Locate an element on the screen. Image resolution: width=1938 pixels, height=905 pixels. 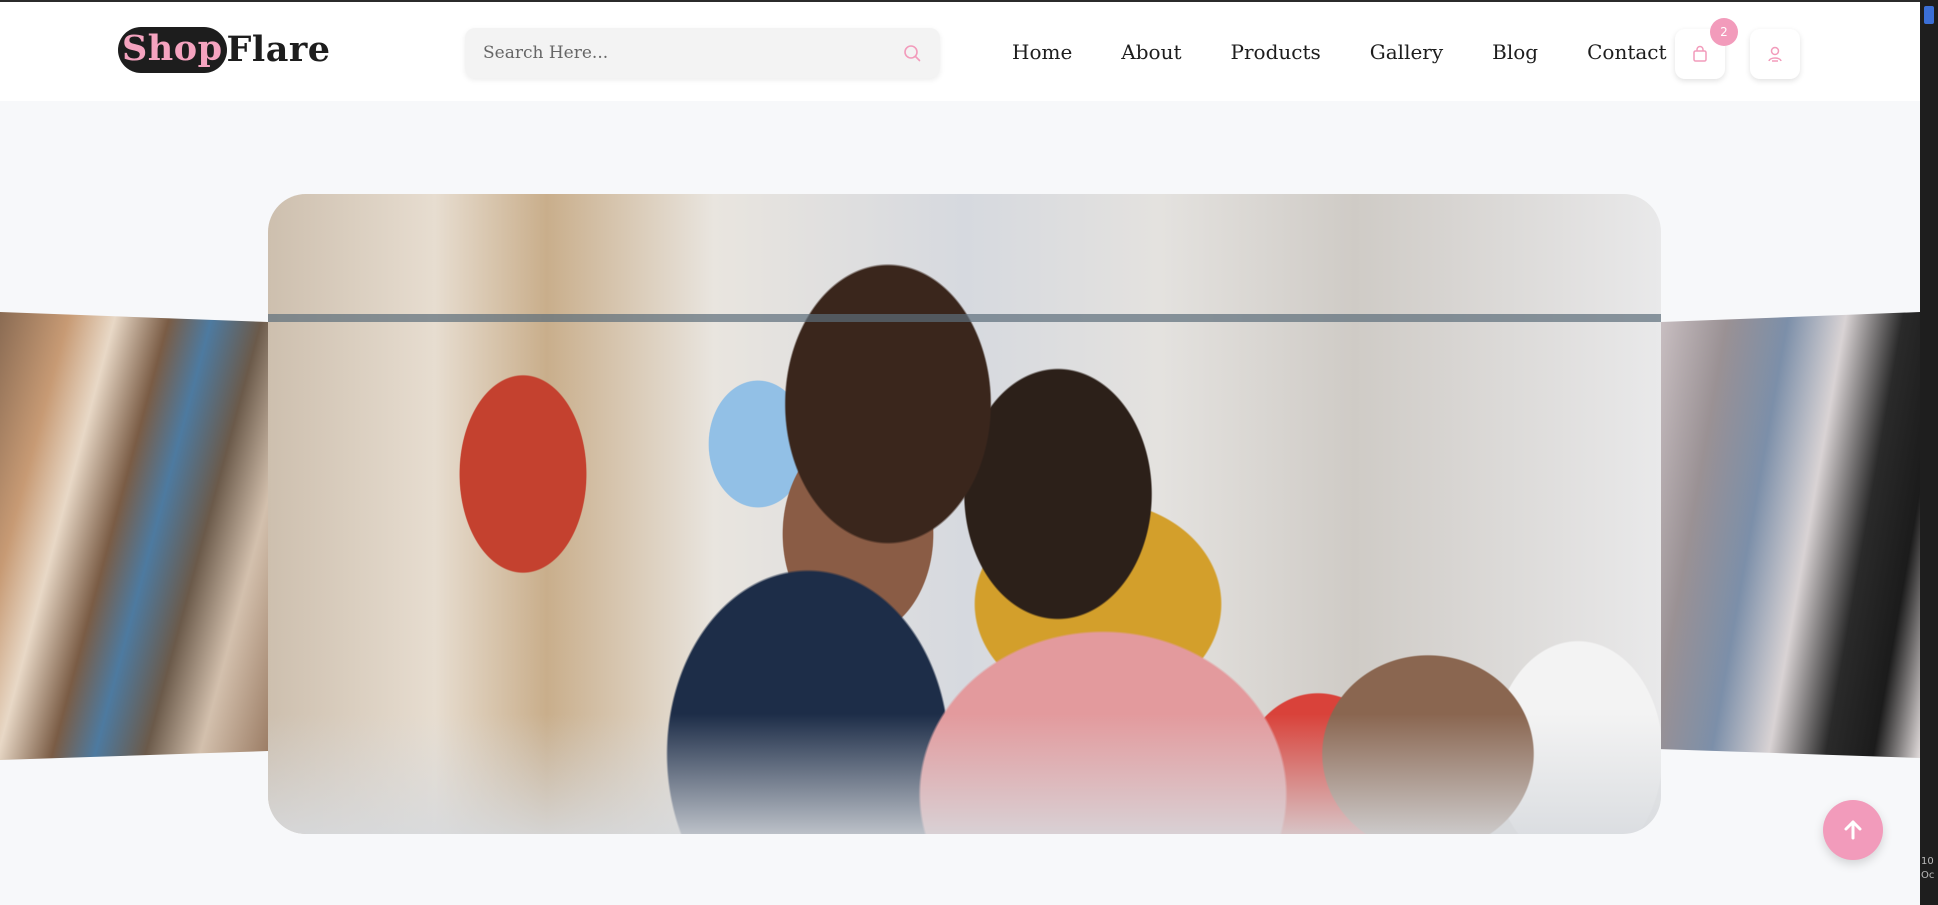
logo-shop-text: Shop is located at coordinates (172, 50).